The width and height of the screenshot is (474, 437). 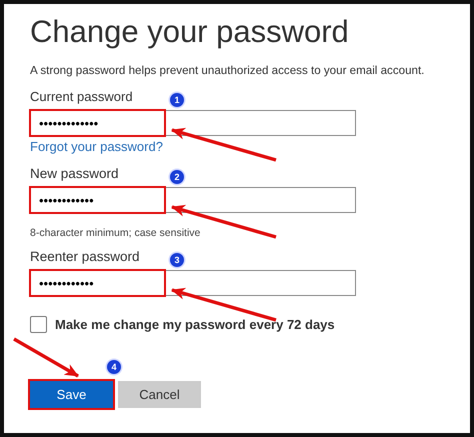 I want to click on cancel-button: Cancel, so click(x=159, y=394).